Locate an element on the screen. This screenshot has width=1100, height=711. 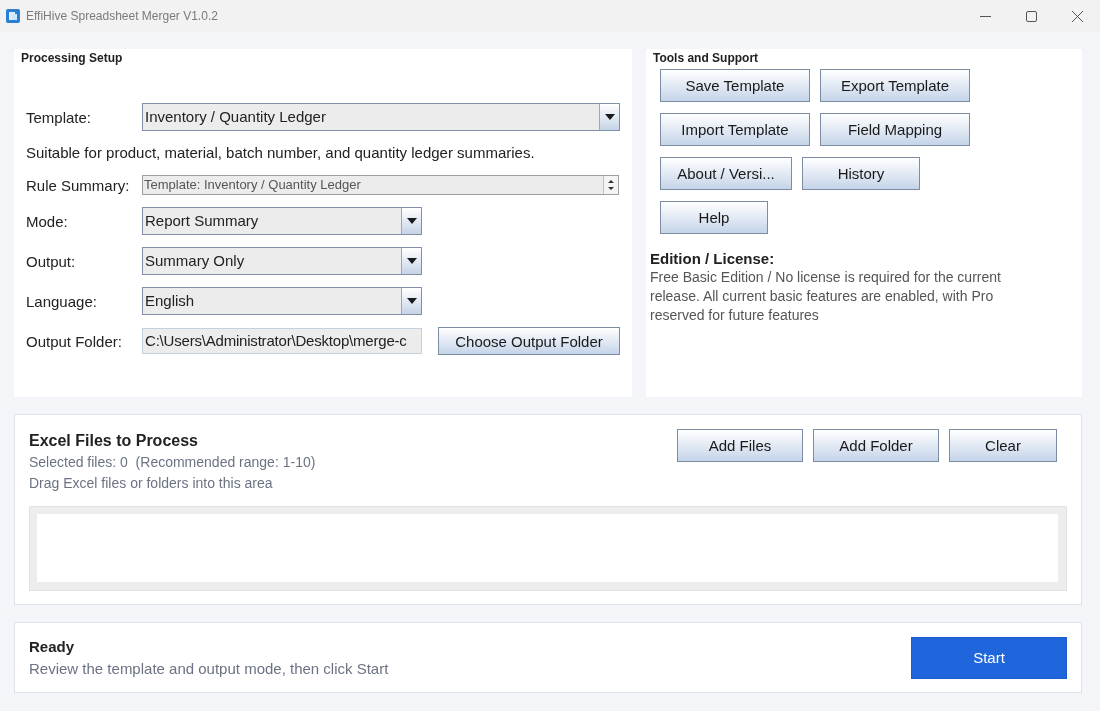
field-label: Rule Summary: is located at coordinates (78, 185).